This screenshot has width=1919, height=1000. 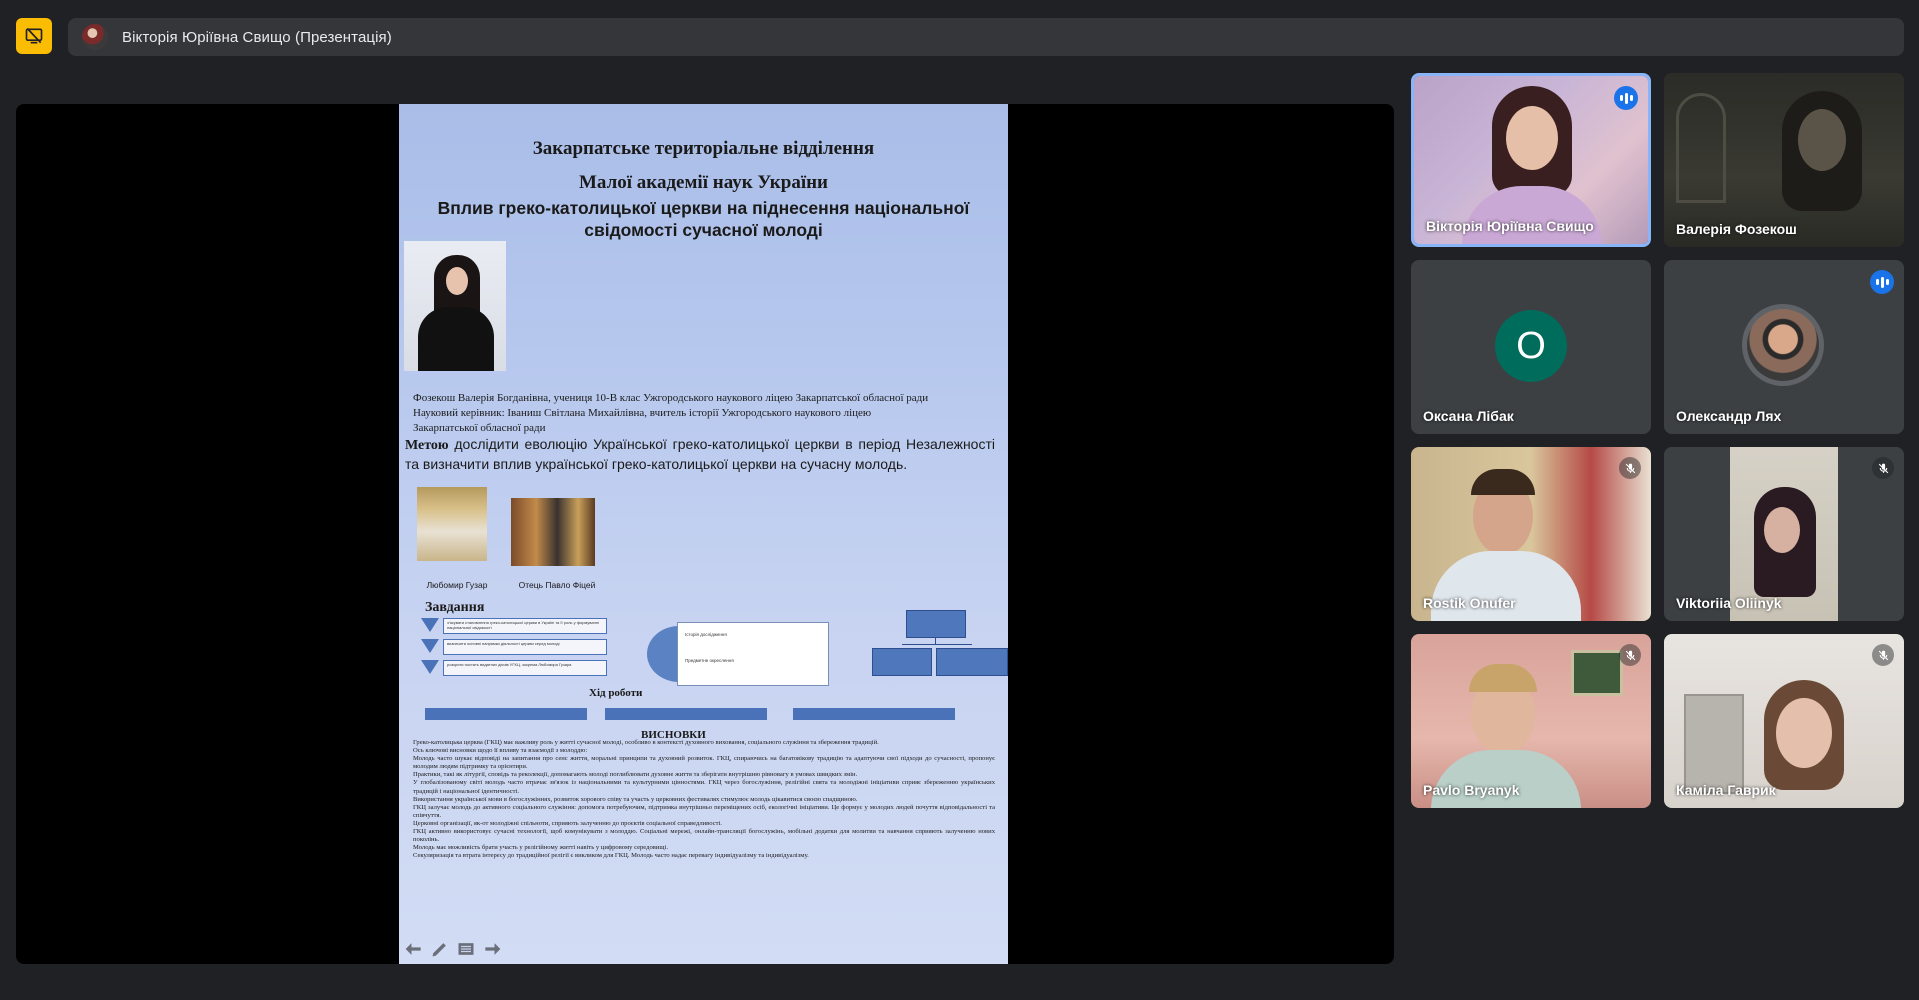 What do you see at coordinates (427, 445) in the screenshot?
I see `goal-label: Метою` at bounding box center [427, 445].